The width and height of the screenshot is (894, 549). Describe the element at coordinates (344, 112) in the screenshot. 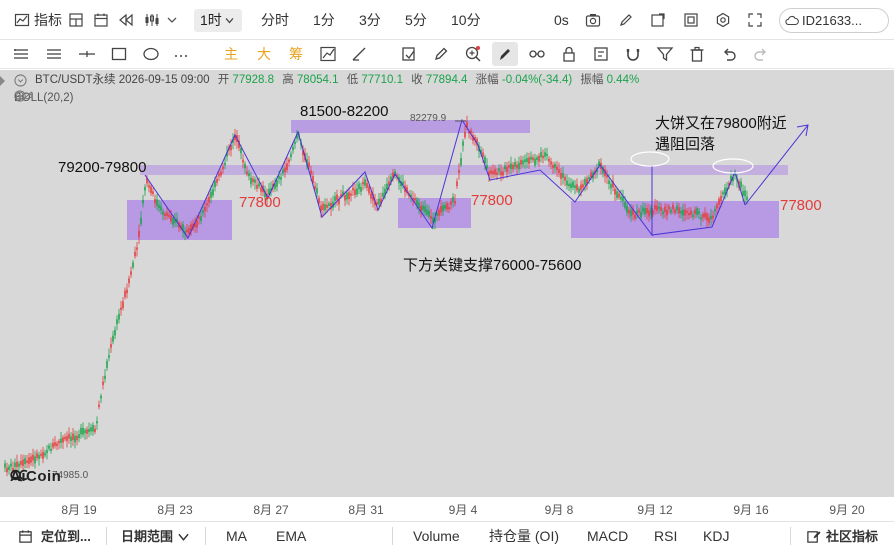

I see `zone-label-81500-82200: 81500-82200` at that location.